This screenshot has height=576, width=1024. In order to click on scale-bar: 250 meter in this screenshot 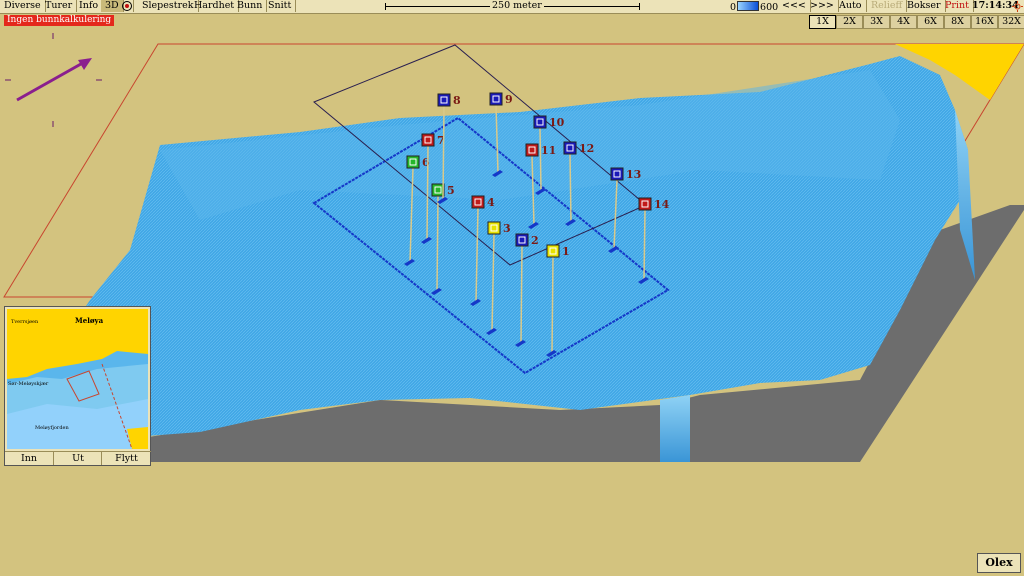, I will do `click(512, 6)`.